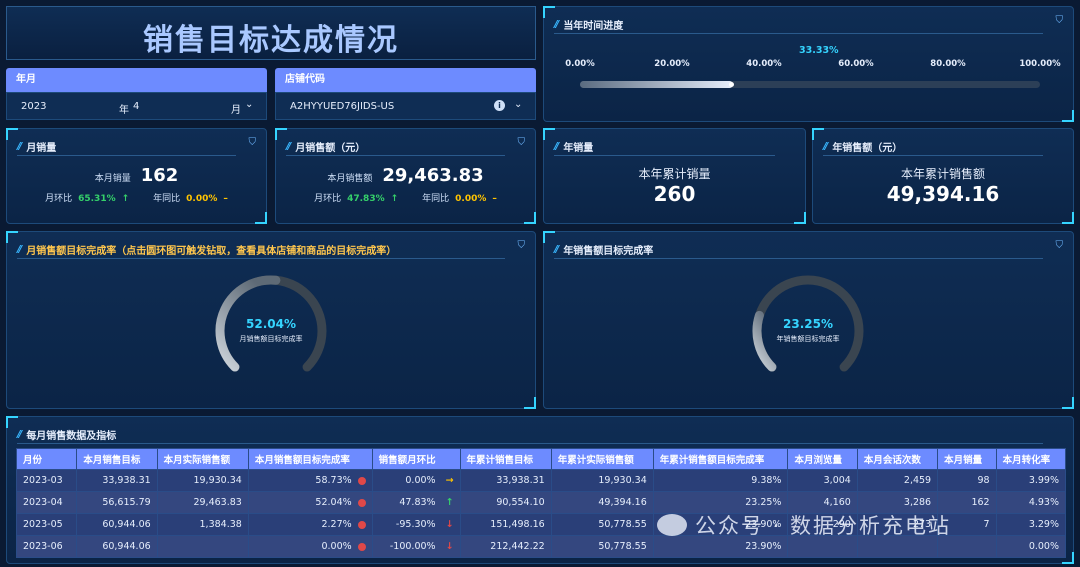 This screenshot has height=567, width=1080. I want to click on table-header-cell: 销售额月环比, so click(416, 459).